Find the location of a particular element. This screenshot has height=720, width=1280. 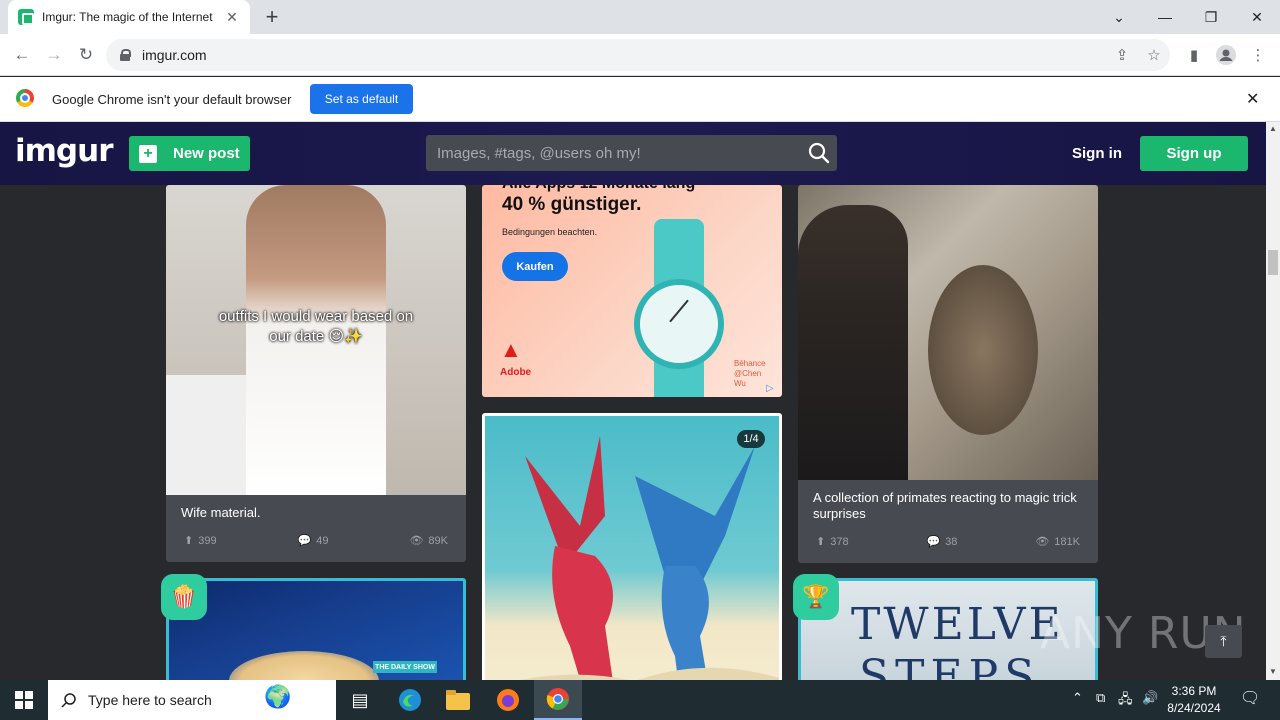

back-icon: ← is located at coordinates (22, 55).